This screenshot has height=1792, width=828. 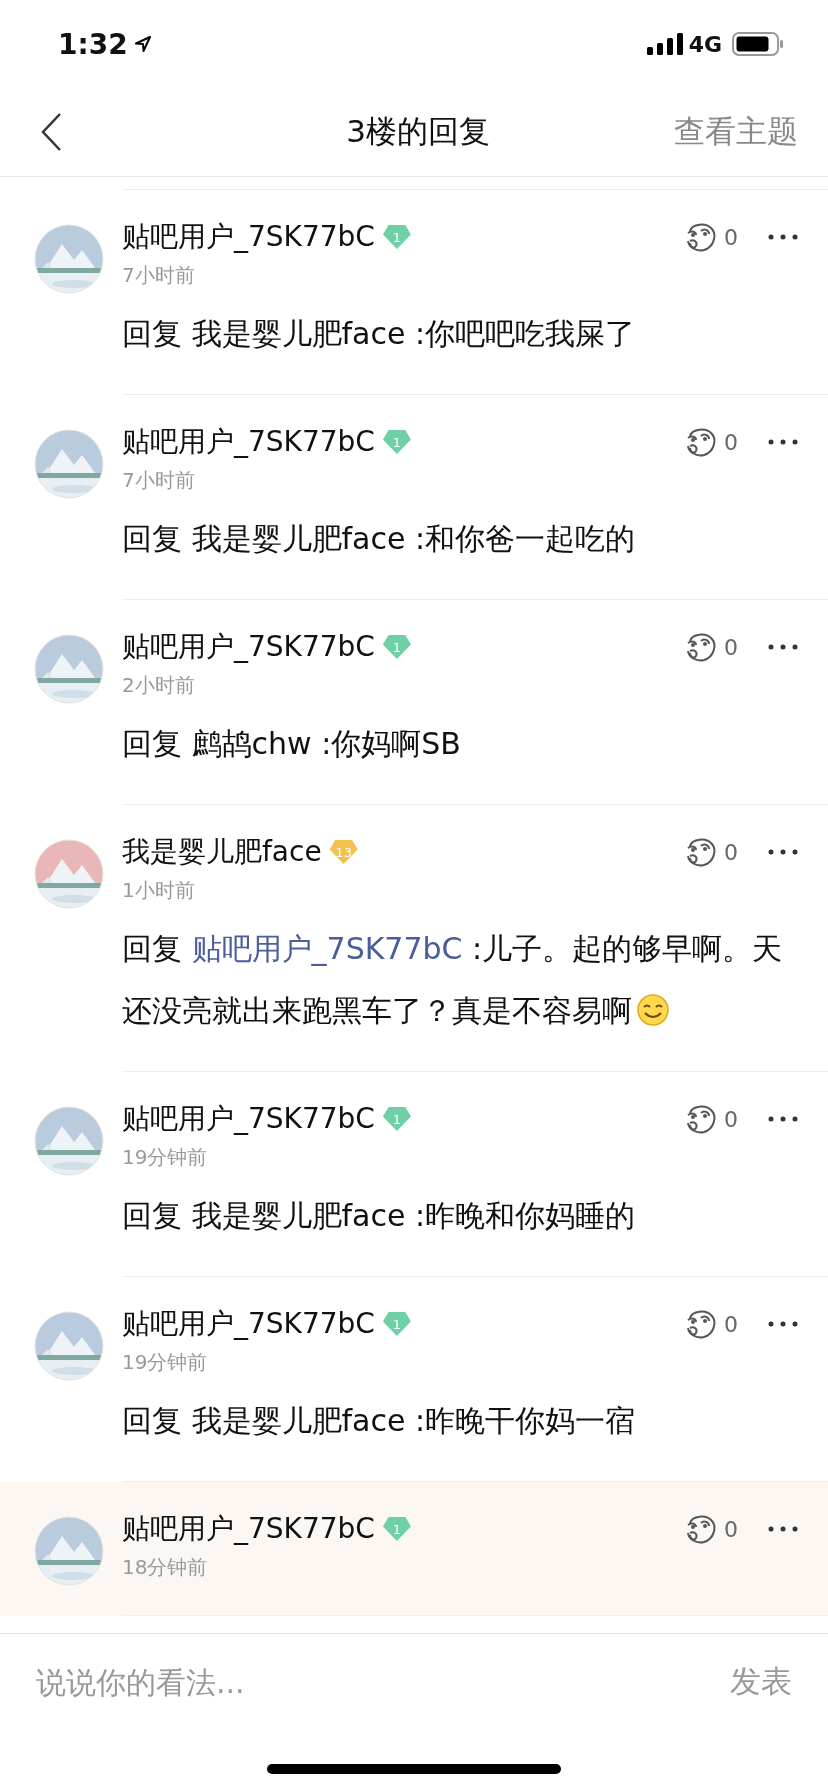 I want to click on view-topic-button: 查看主题, so click(x=736, y=132).